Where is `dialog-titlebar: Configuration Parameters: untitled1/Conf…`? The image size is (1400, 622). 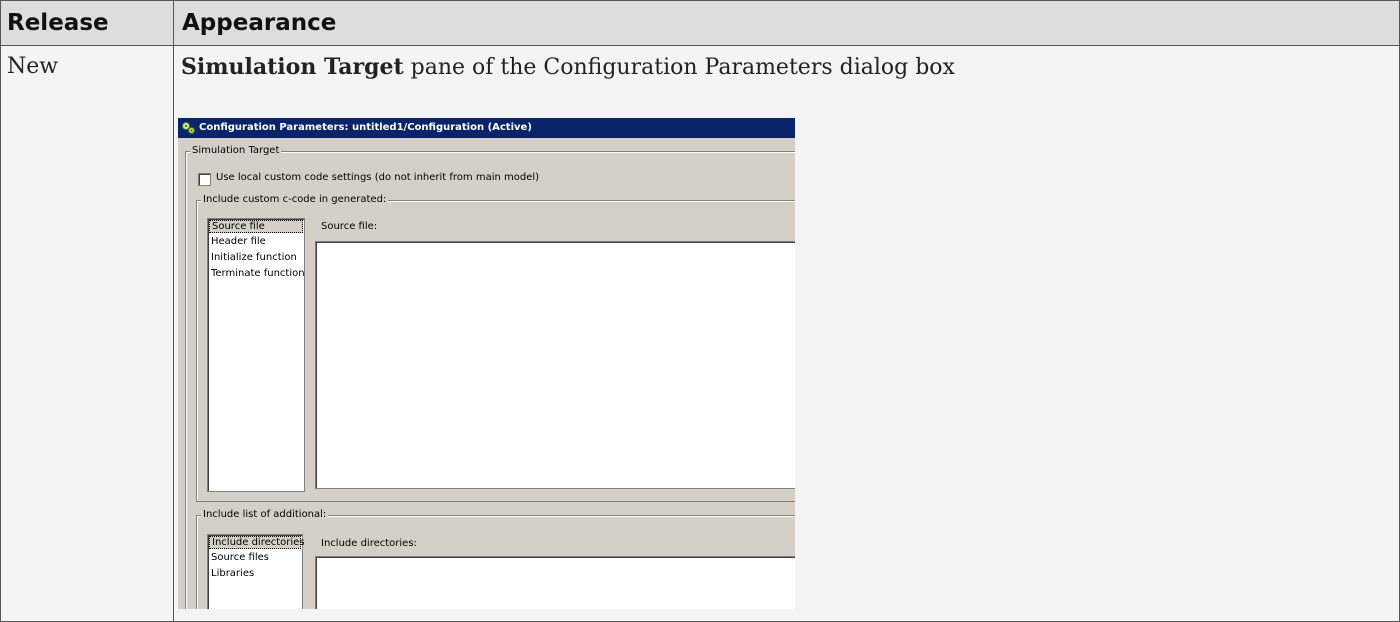
dialog-titlebar: Configuration Parameters: untitled1/Conf… is located at coordinates (486, 128).